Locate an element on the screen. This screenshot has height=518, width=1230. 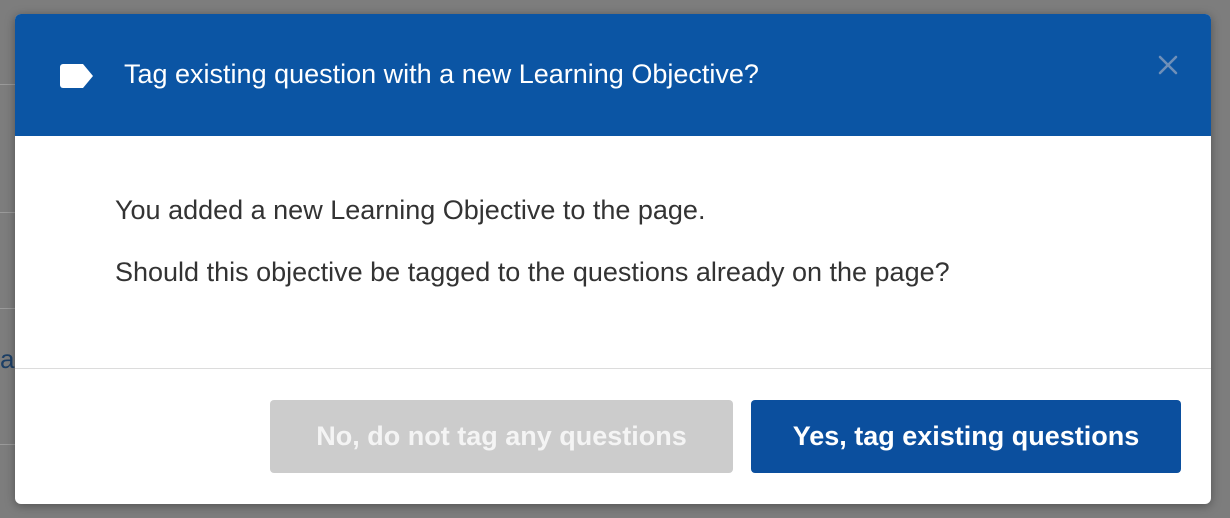
footer-divider is located at coordinates (613, 368).